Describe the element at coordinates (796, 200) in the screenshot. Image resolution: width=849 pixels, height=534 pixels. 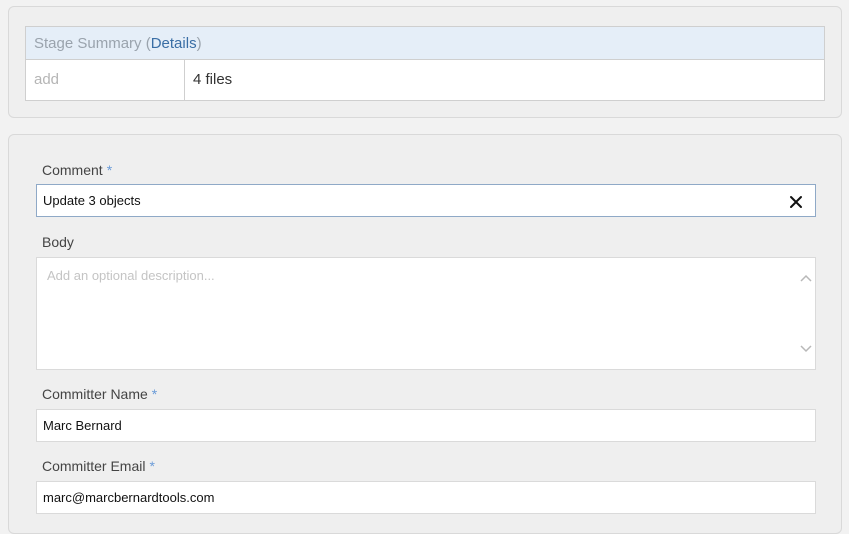
I see `close-icon` at that location.